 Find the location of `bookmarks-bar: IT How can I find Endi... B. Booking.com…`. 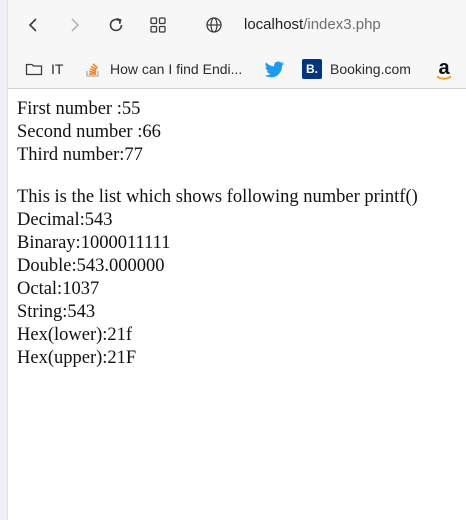

bookmarks-bar: IT How can I find Endi... B. Booking.com… is located at coordinates (237, 69).